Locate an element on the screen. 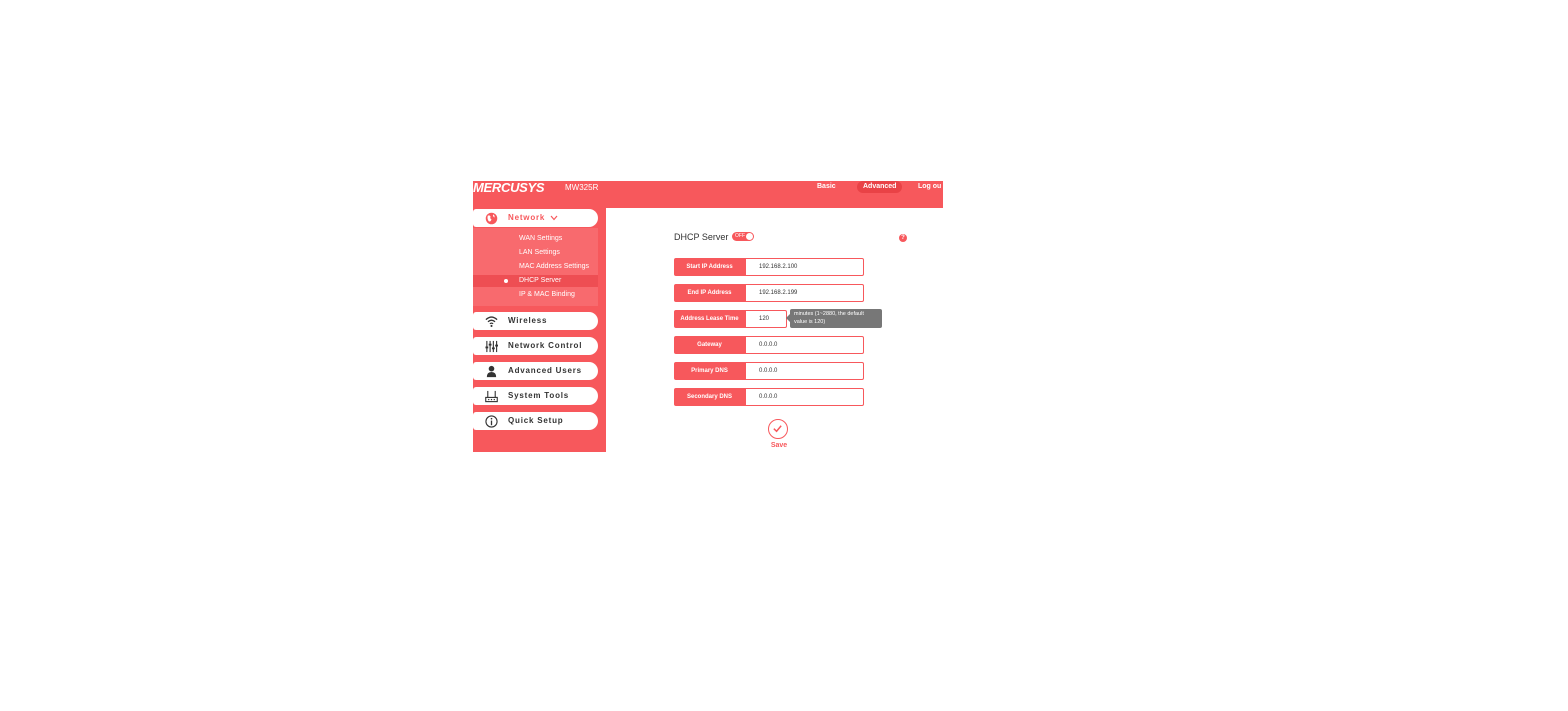 The image size is (1568, 711). sidebar-item-network-control: Network Control is located at coordinates (535, 346).